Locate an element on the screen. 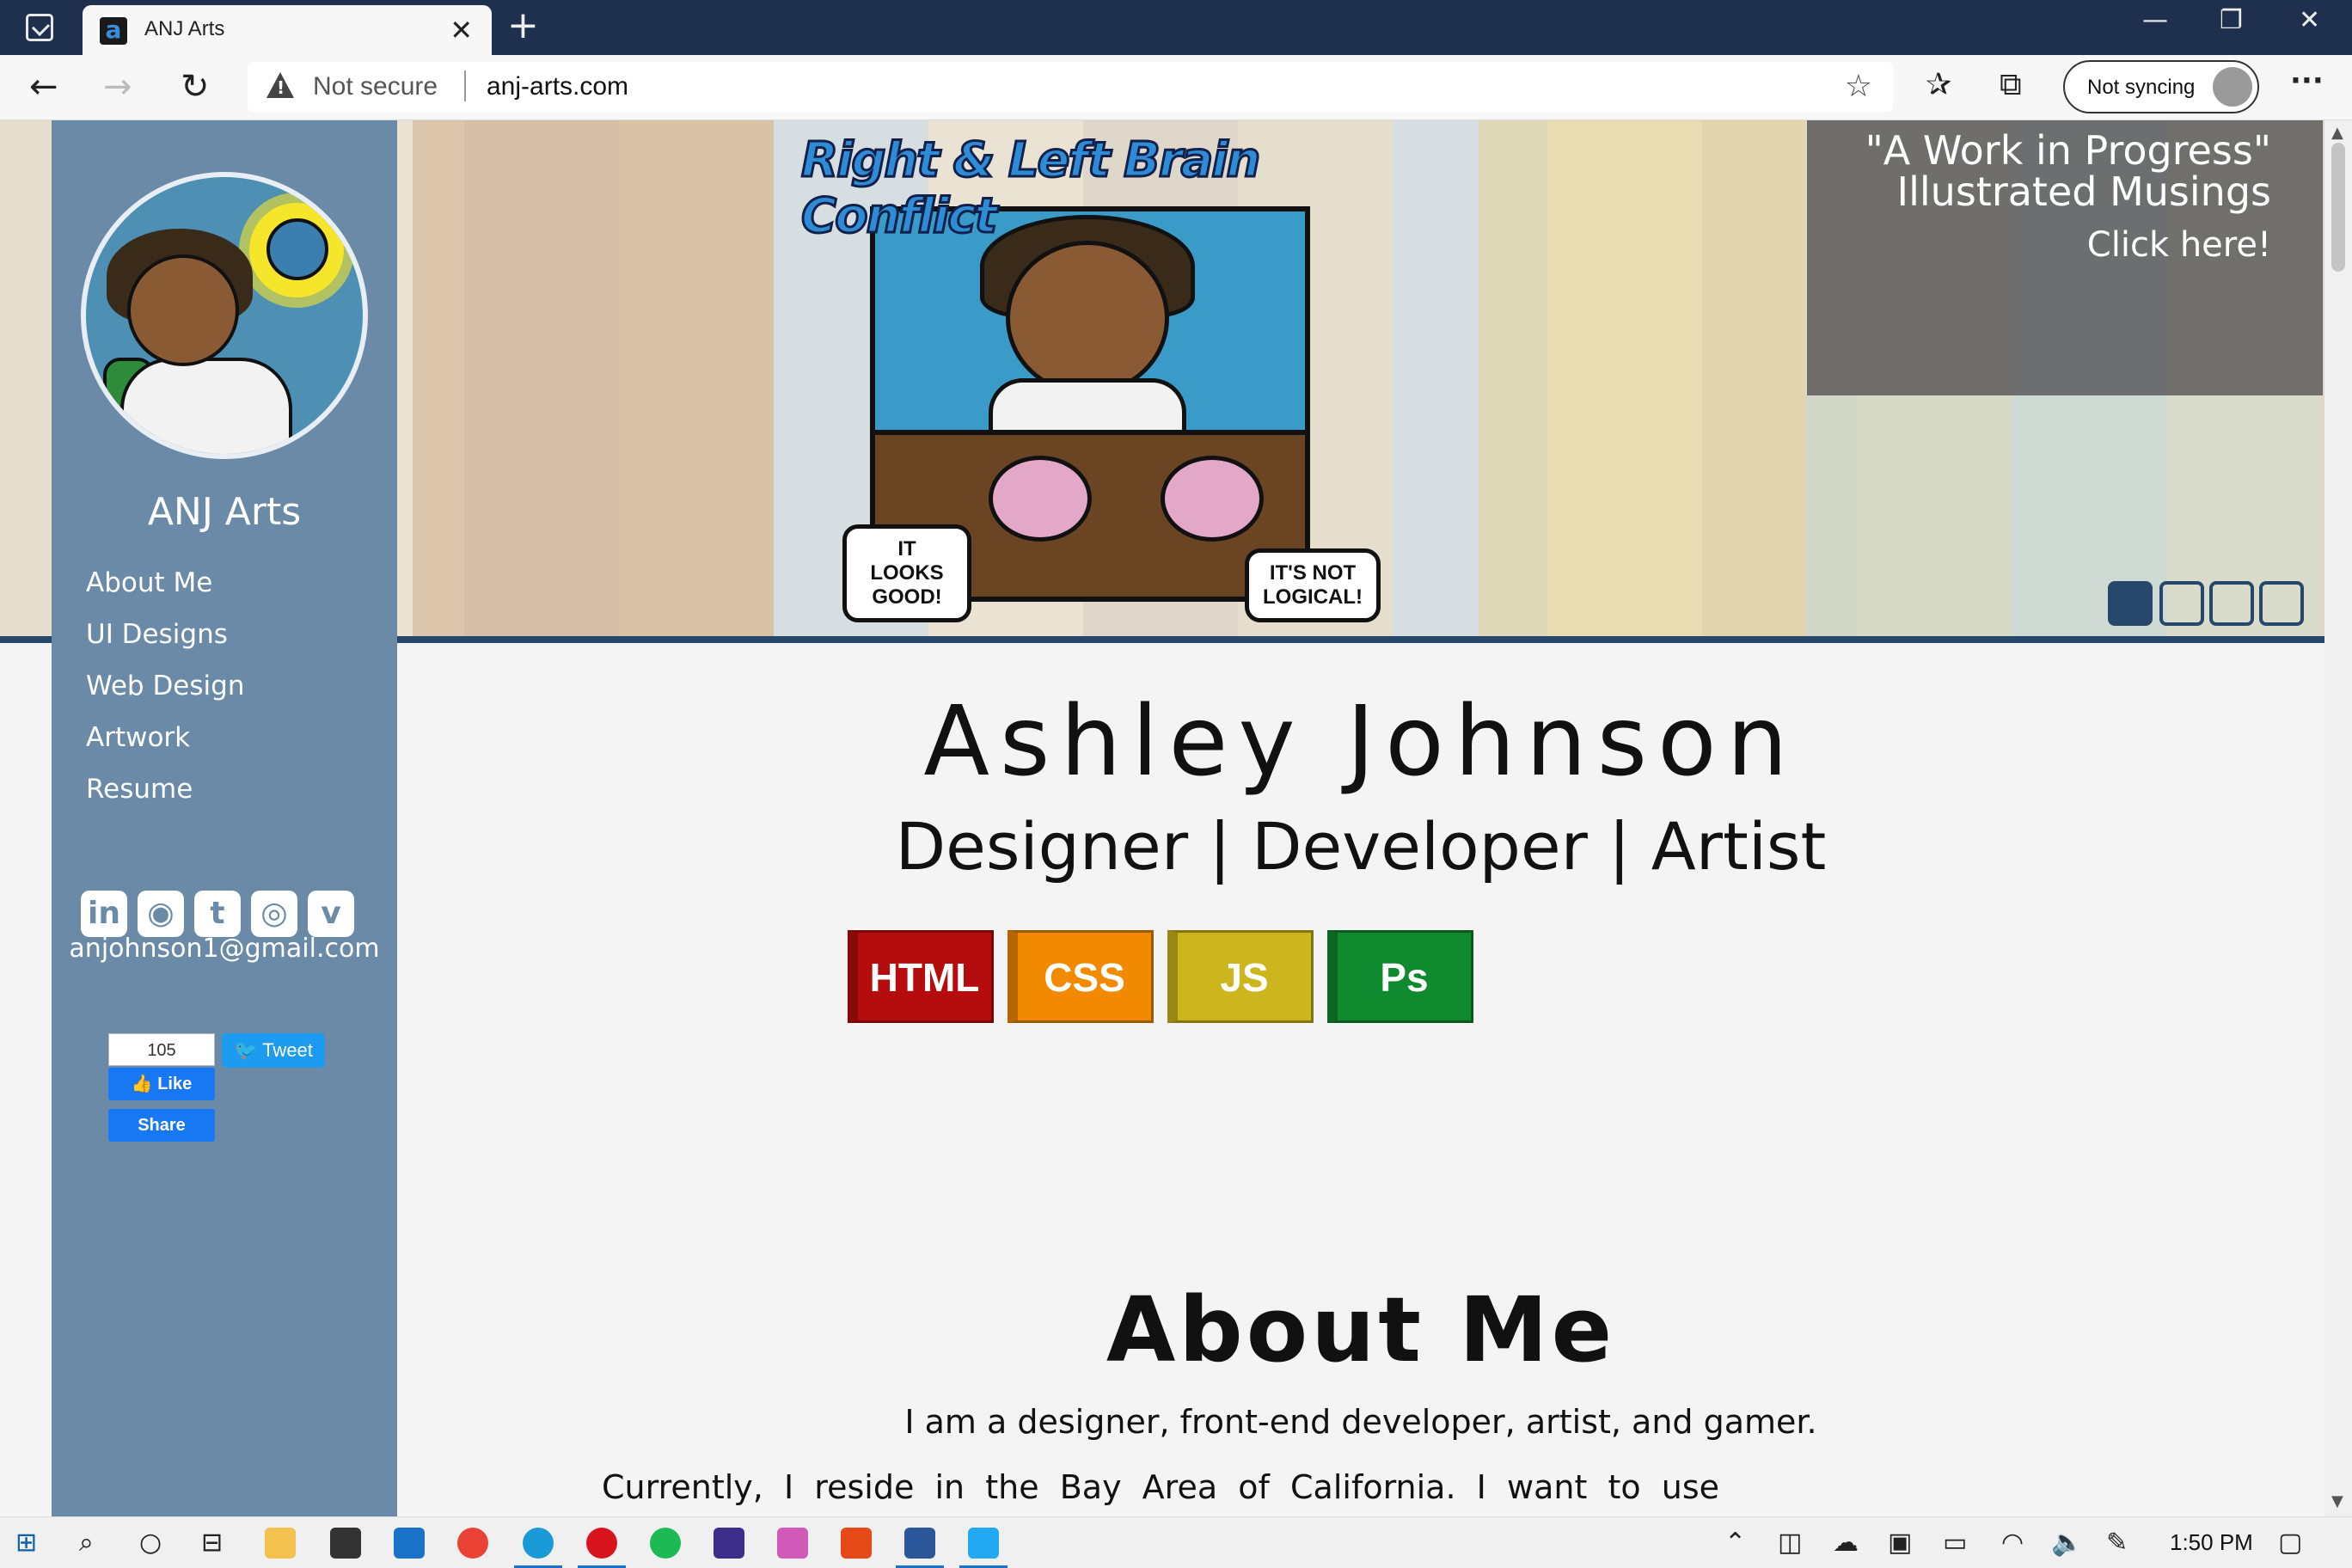 The height and width of the screenshot is (1568, 2352). thumbs-up-icon: 👍 is located at coordinates (142, 1084).